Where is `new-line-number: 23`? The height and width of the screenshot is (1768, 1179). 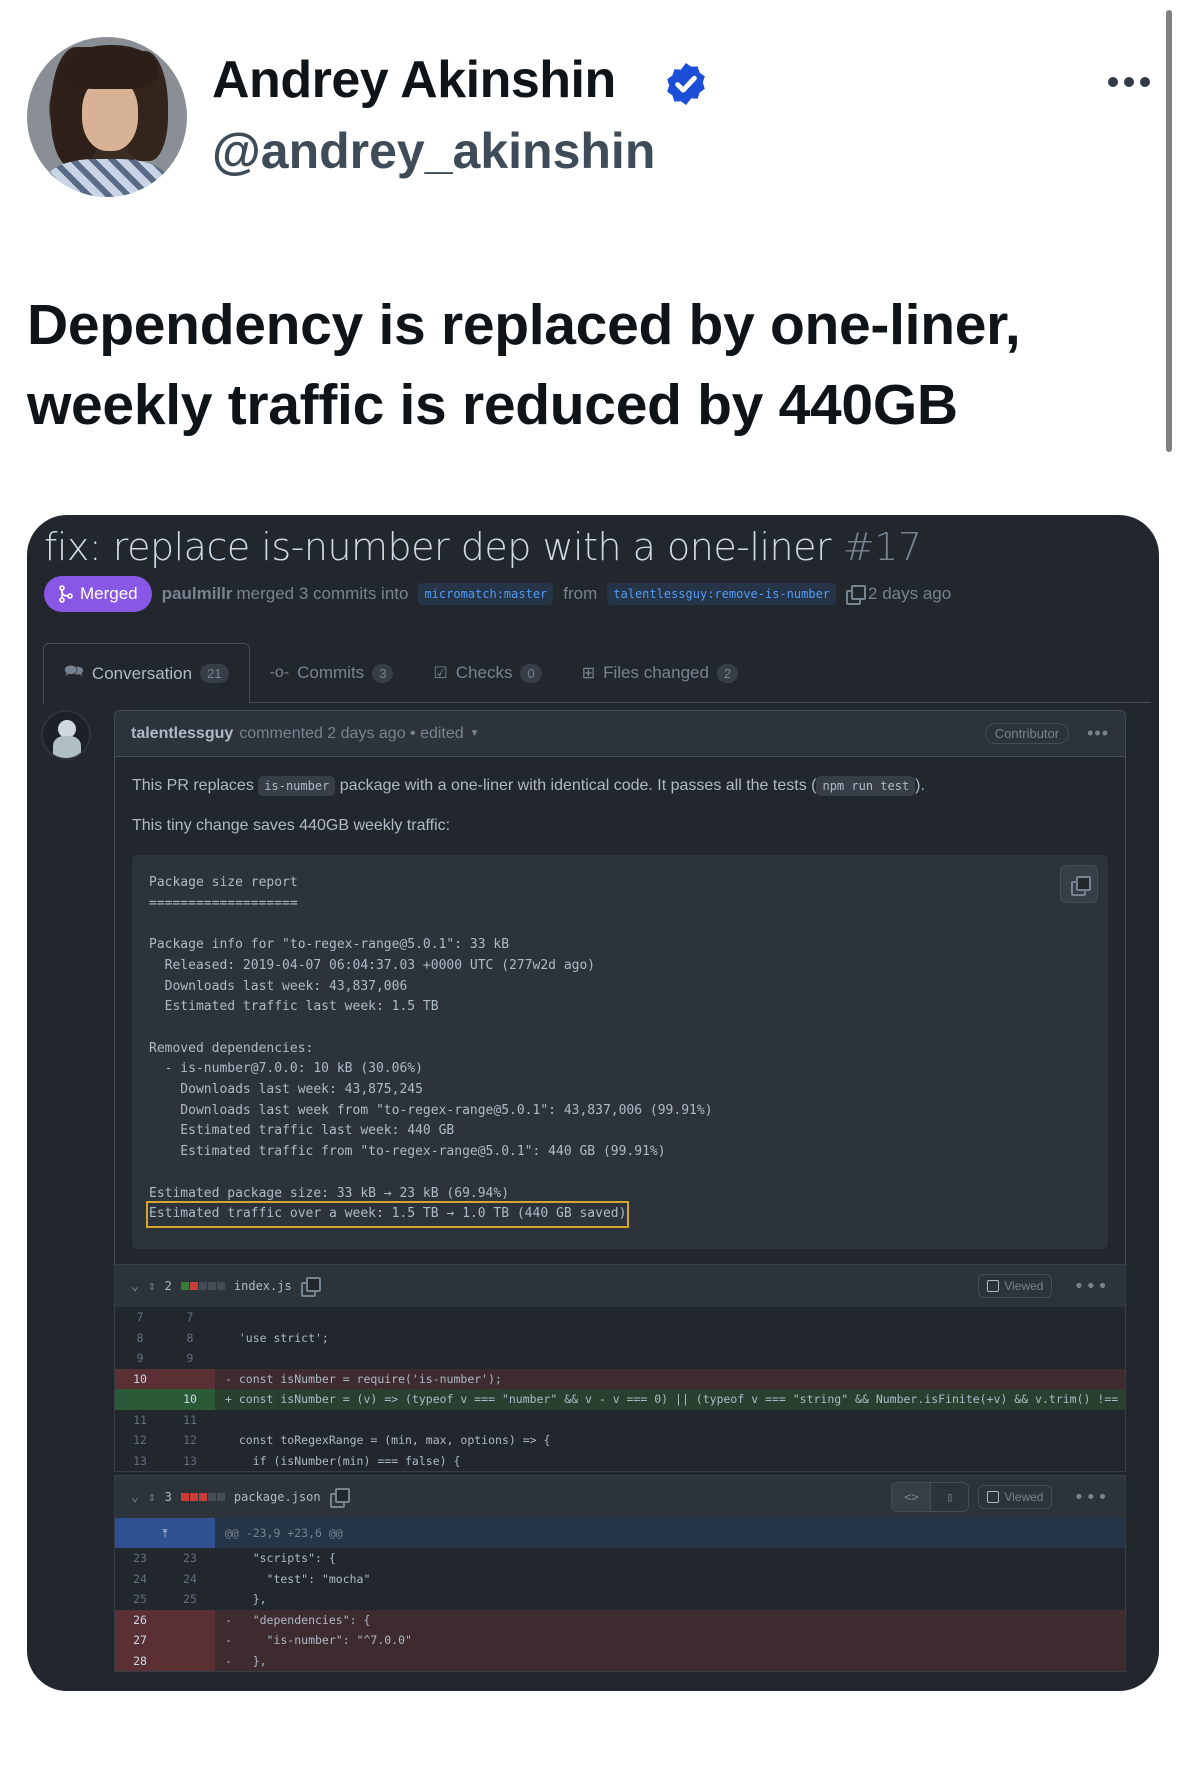 new-line-number: 23 is located at coordinates (190, 1558).